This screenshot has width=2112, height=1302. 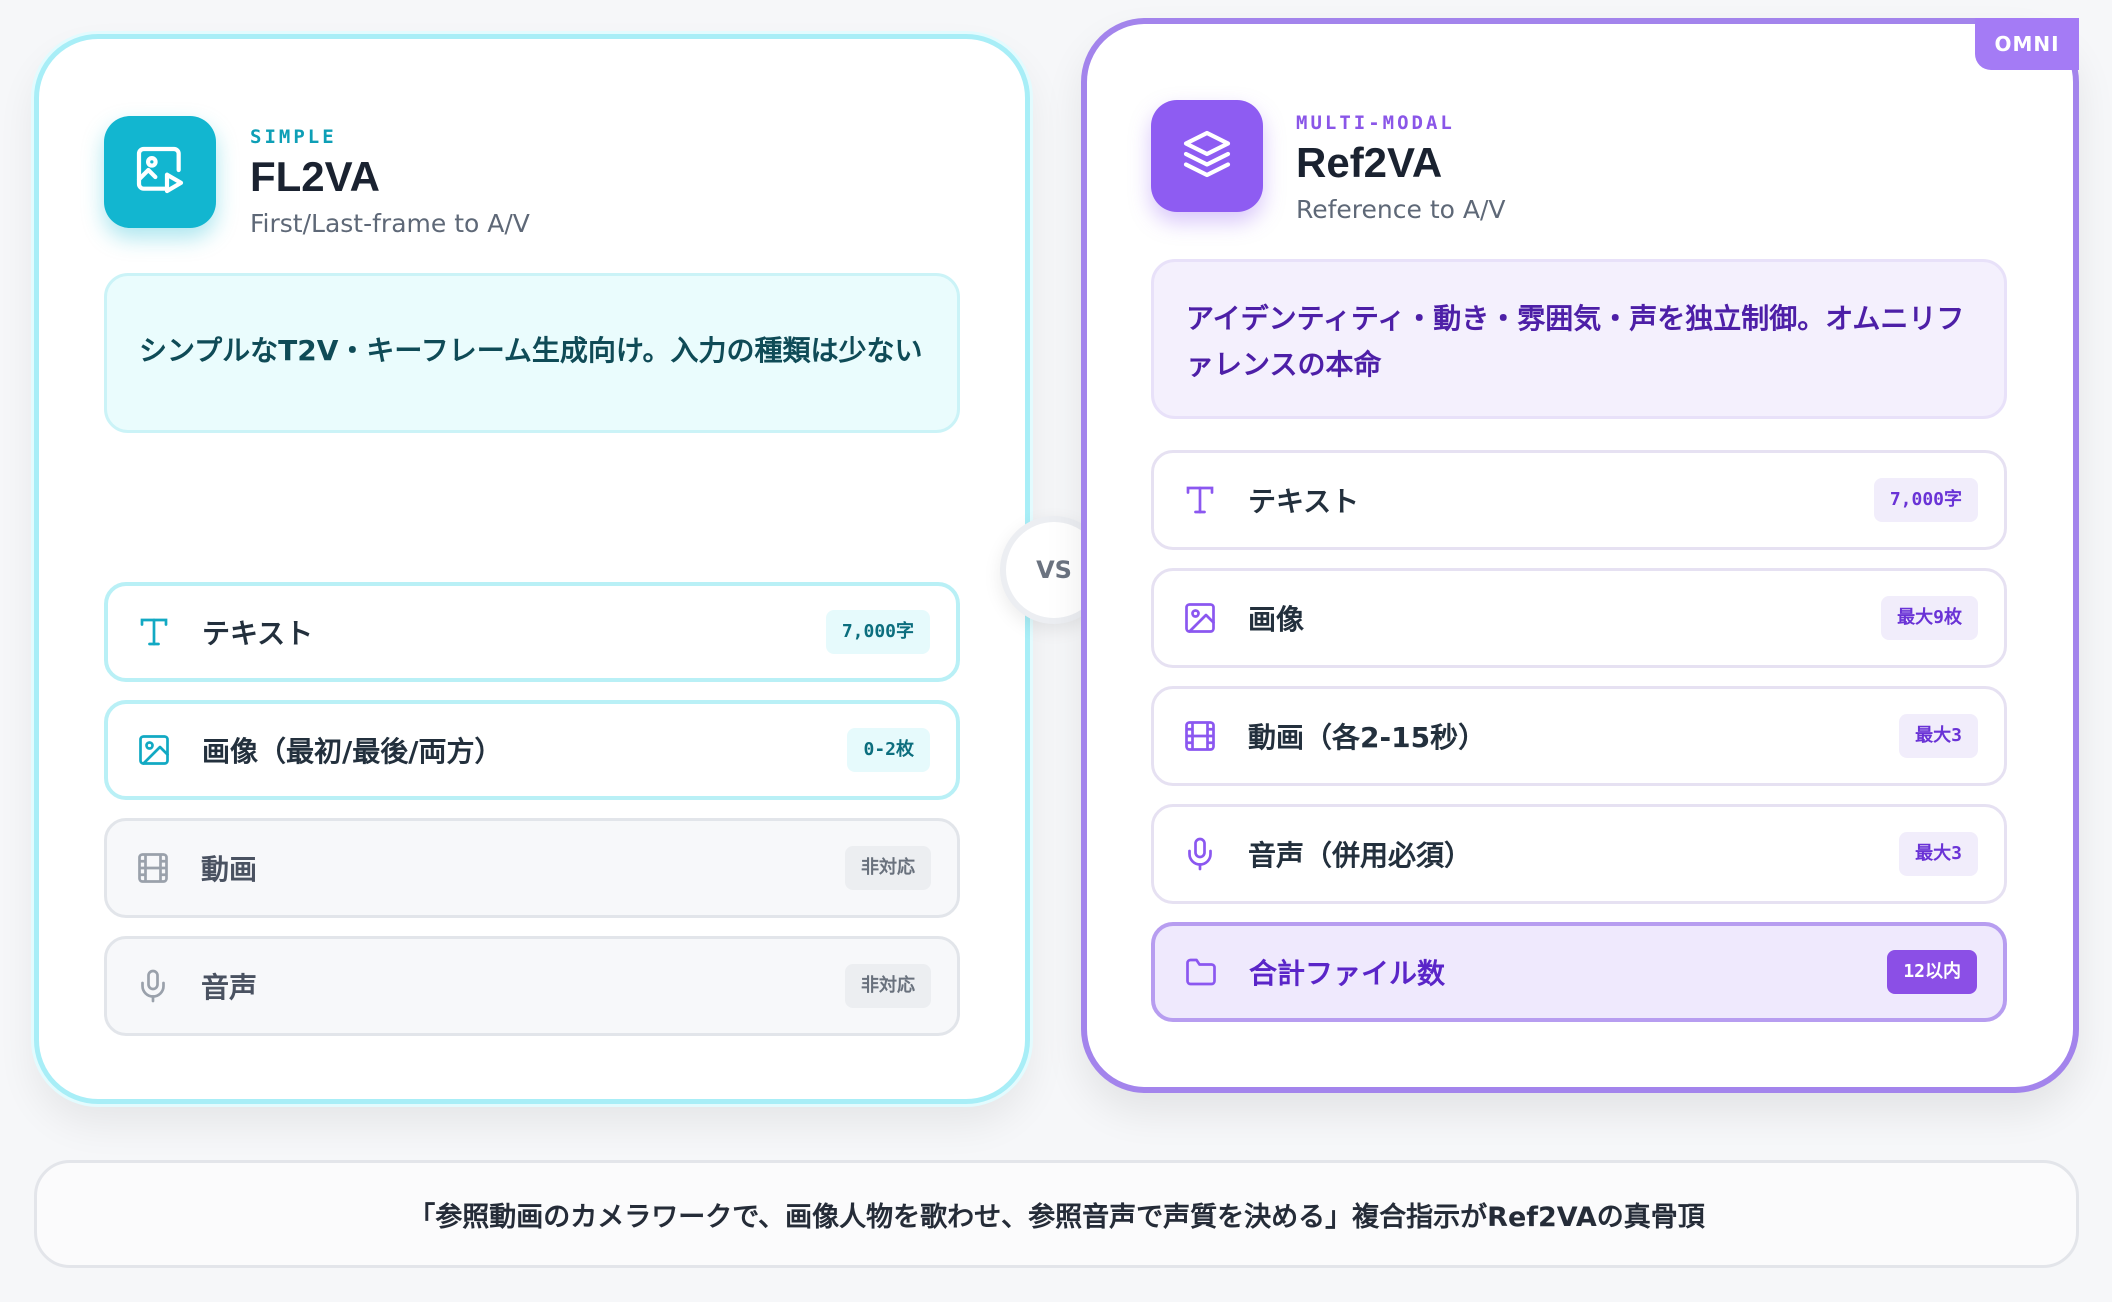 I want to click on row-label: 画像, so click(x=1276, y=619).